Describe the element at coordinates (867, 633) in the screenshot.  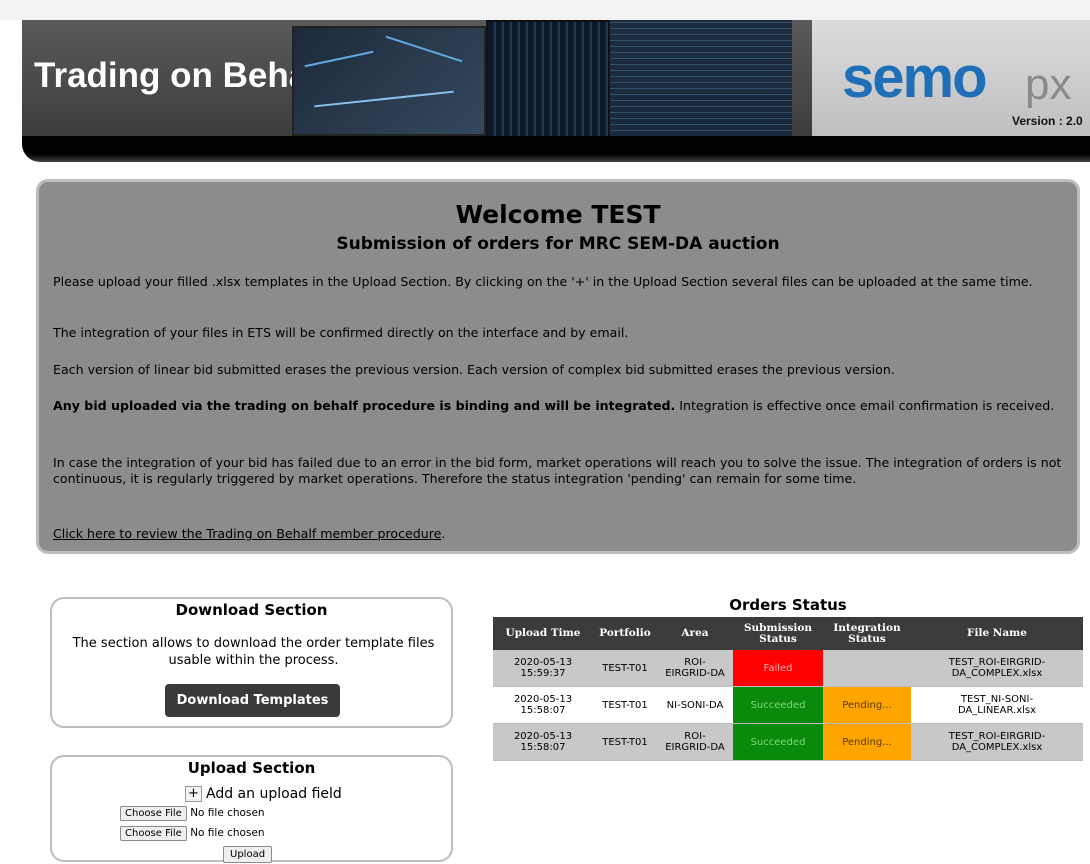
I see `column-header-integration-status: Integration Status` at that location.